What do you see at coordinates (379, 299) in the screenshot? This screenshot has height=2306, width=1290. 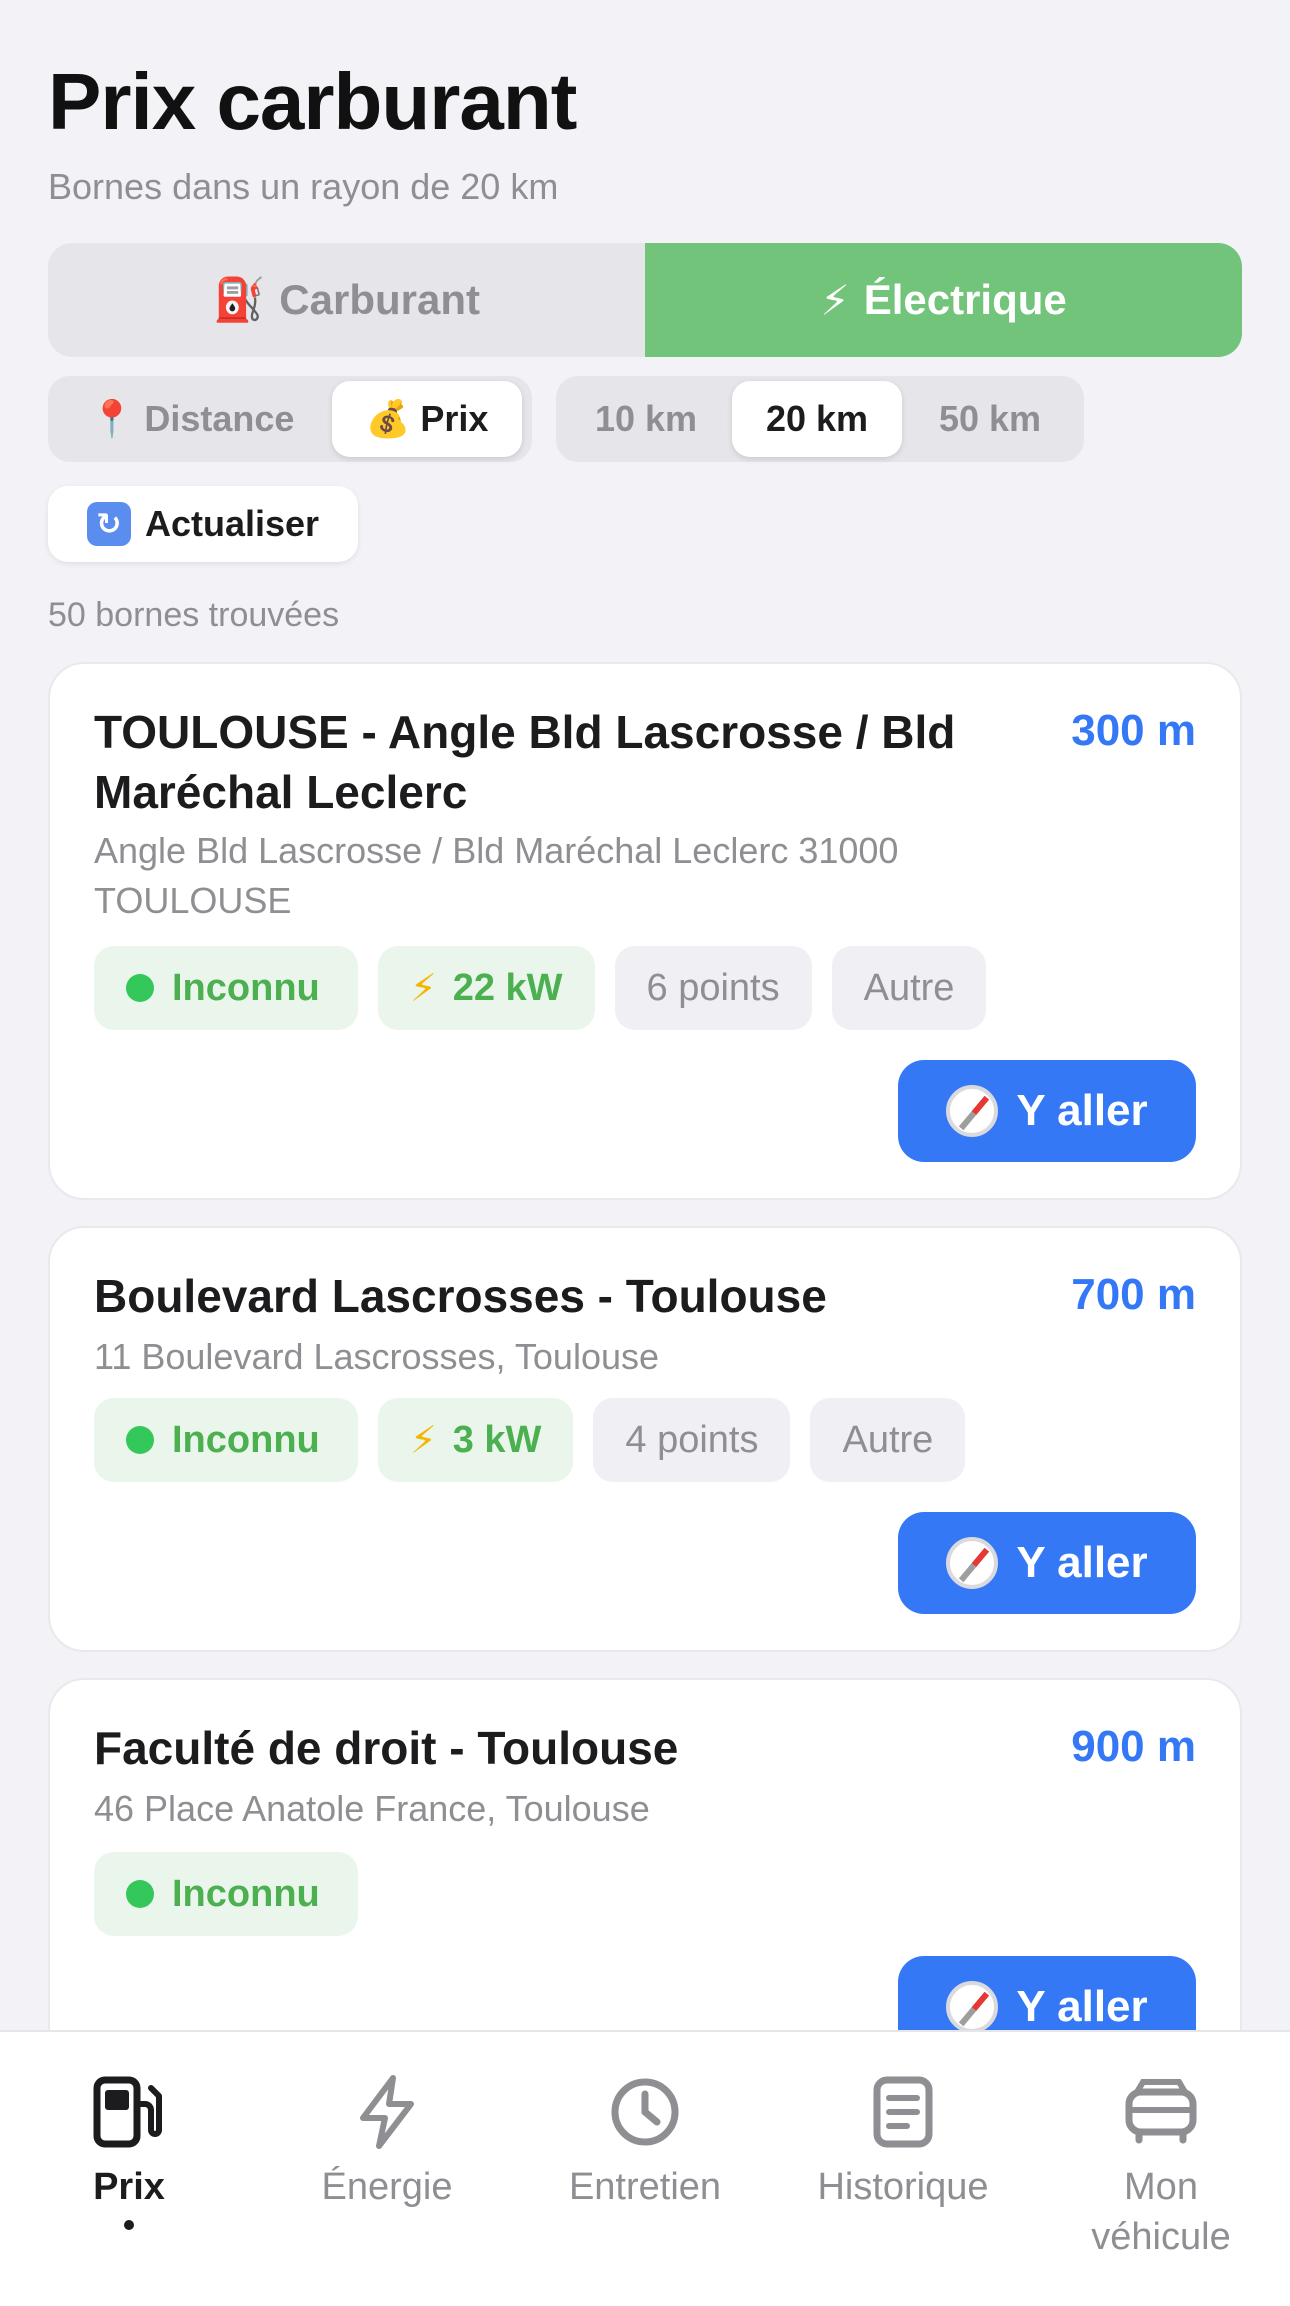 I see `segment-carburant-label: Carburant` at bounding box center [379, 299].